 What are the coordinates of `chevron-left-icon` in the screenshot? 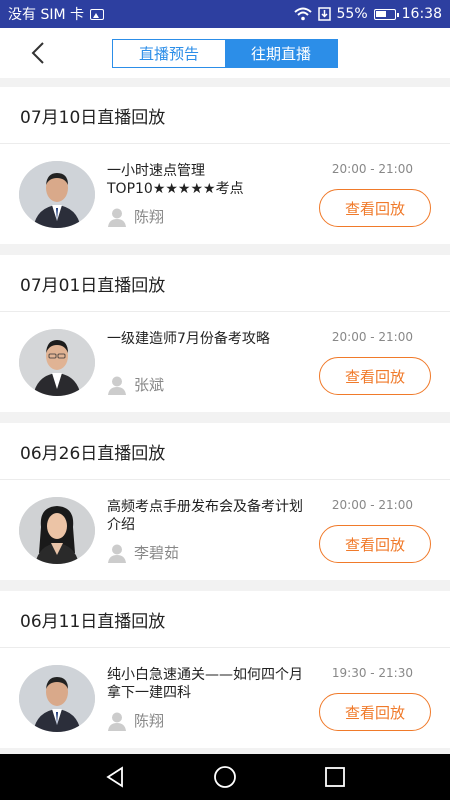 It's located at (37, 53).